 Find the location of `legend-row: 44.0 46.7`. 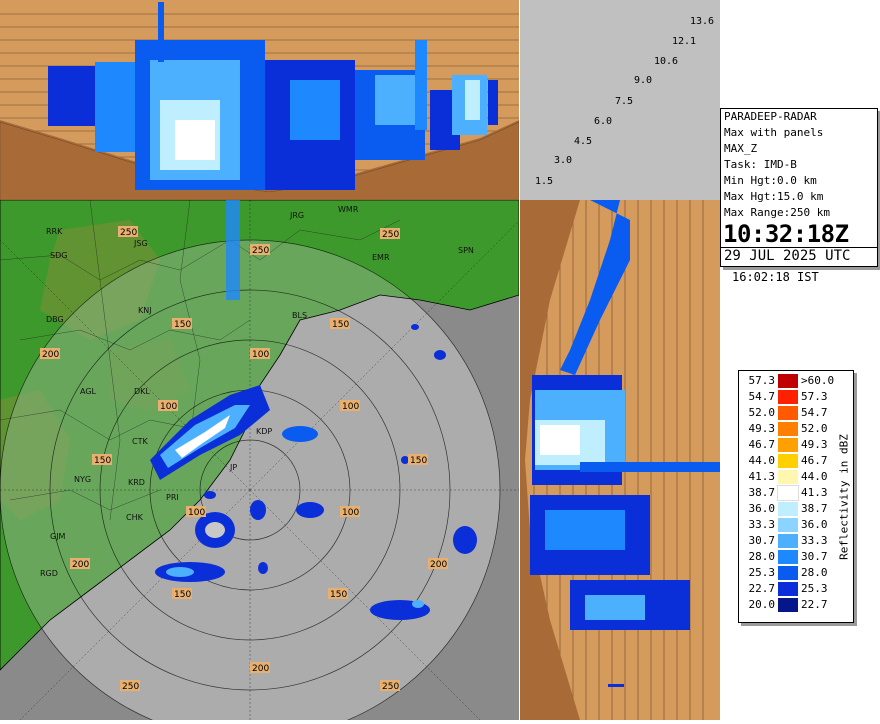

legend-row: 44.0 46.7 is located at coordinates (788, 461).